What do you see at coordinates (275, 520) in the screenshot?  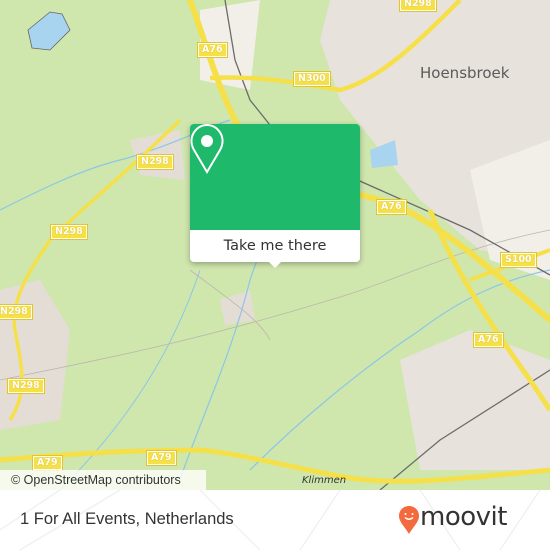 I see `footer-bar: 1 For All Events, Netherlands moovit` at bounding box center [275, 520].